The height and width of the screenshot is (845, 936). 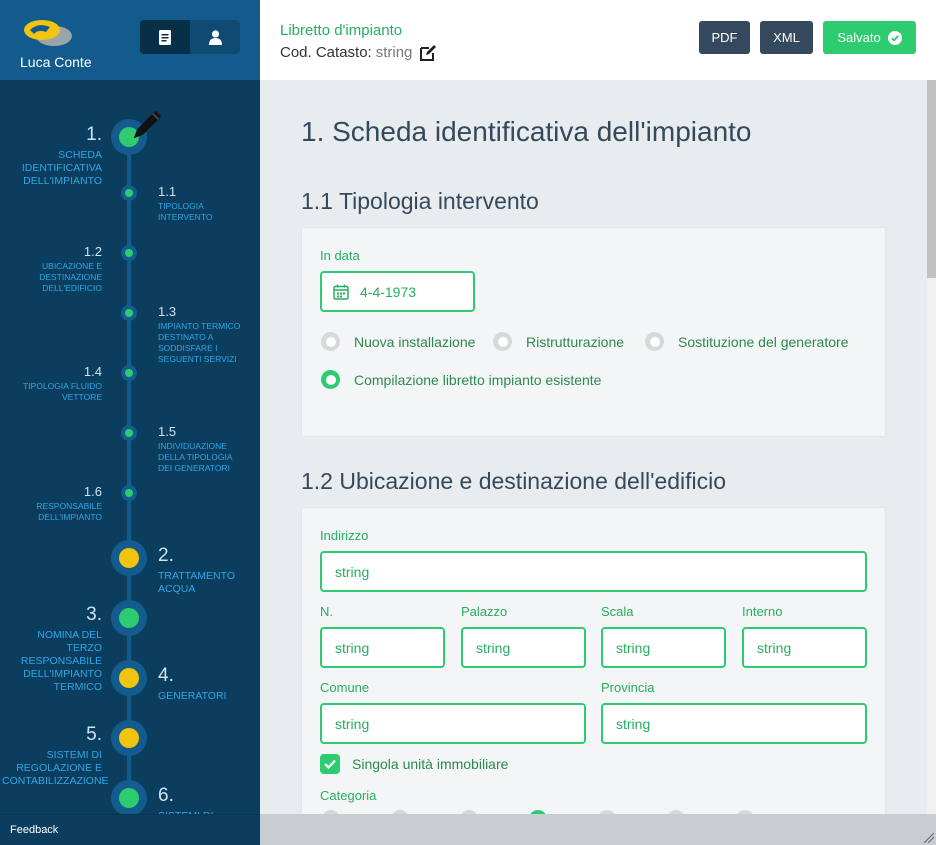 I want to click on palazzo-input: string, so click(x=523, y=647).